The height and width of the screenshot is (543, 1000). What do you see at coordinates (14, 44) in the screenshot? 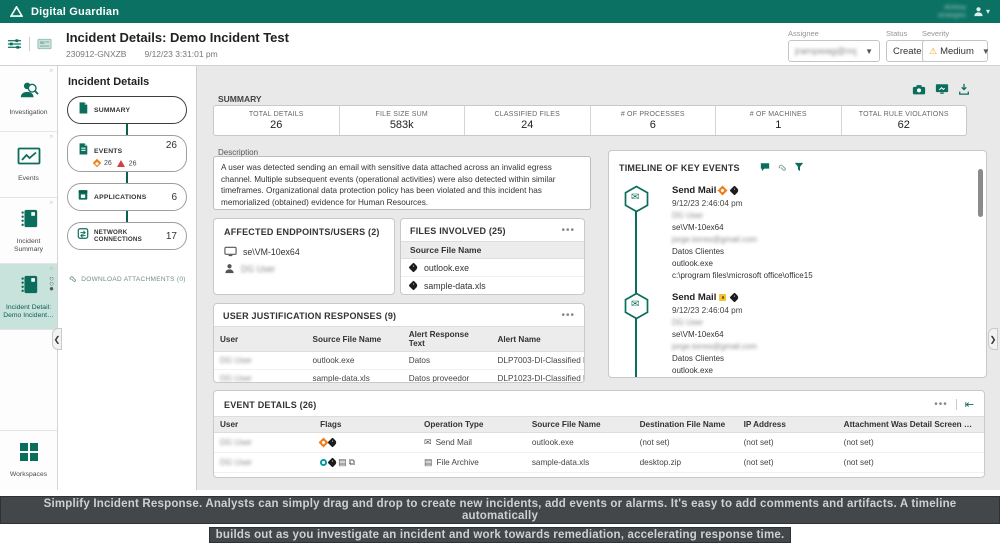
I see `filters-sliders-icon` at bounding box center [14, 44].